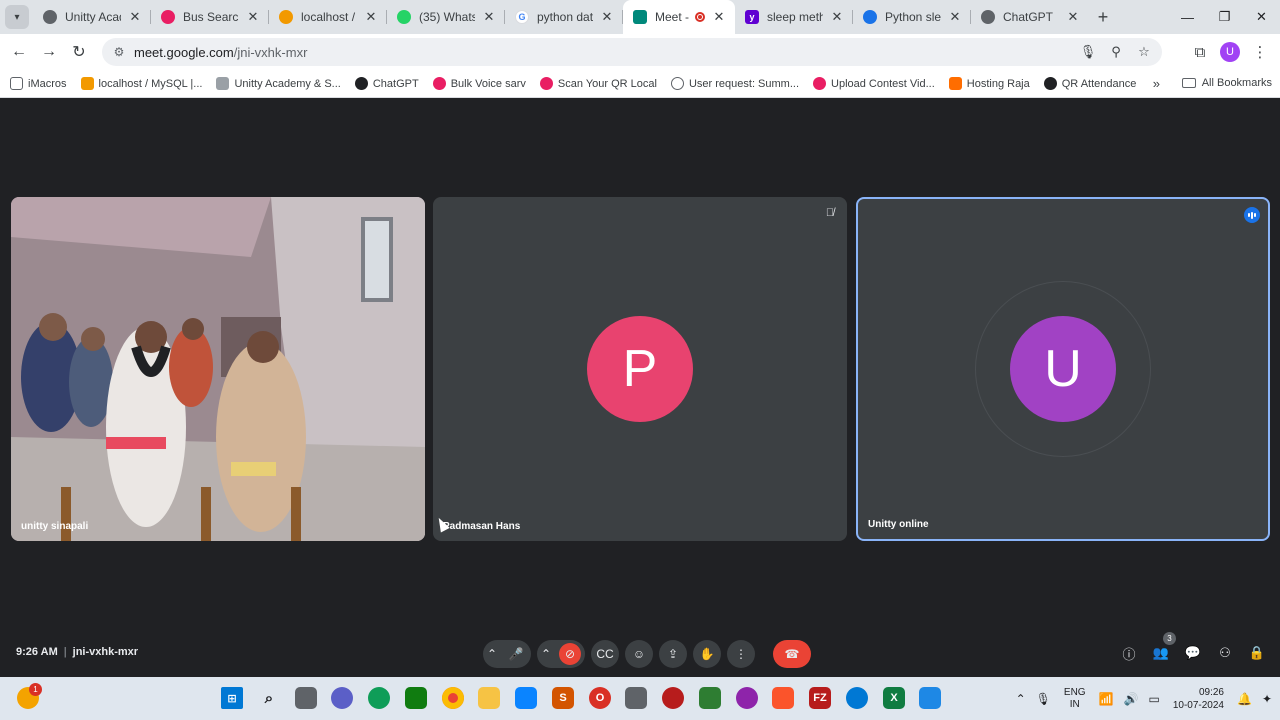 The width and height of the screenshot is (1280, 720). What do you see at coordinates (1260, 52) in the screenshot?
I see `menu-kebab-icon: ⋮` at bounding box center [1260, 52].